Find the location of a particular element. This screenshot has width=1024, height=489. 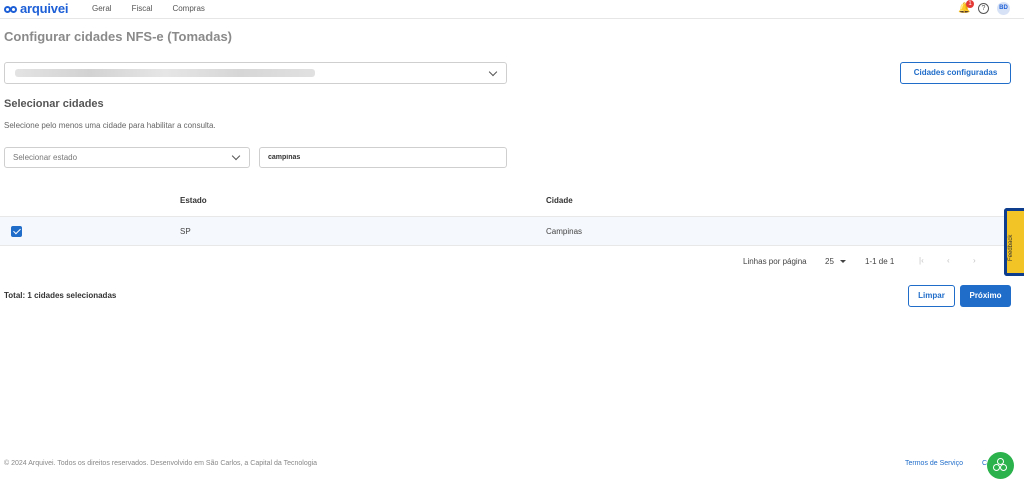

next-page-icon: › is located at coordinates (974, 260).